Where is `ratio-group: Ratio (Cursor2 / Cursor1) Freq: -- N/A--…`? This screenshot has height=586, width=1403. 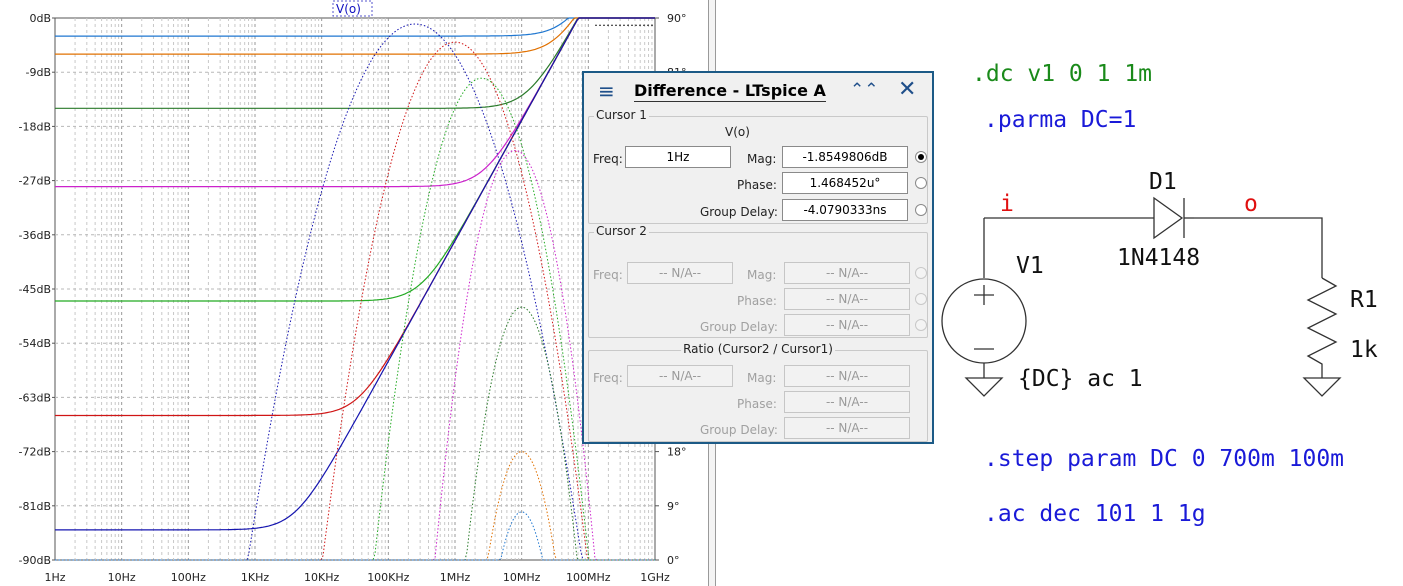 ratio-group: Ratio (Cursor2 / Cursor1) Freq: -- N/A--… is located at coordinates (758, 392).